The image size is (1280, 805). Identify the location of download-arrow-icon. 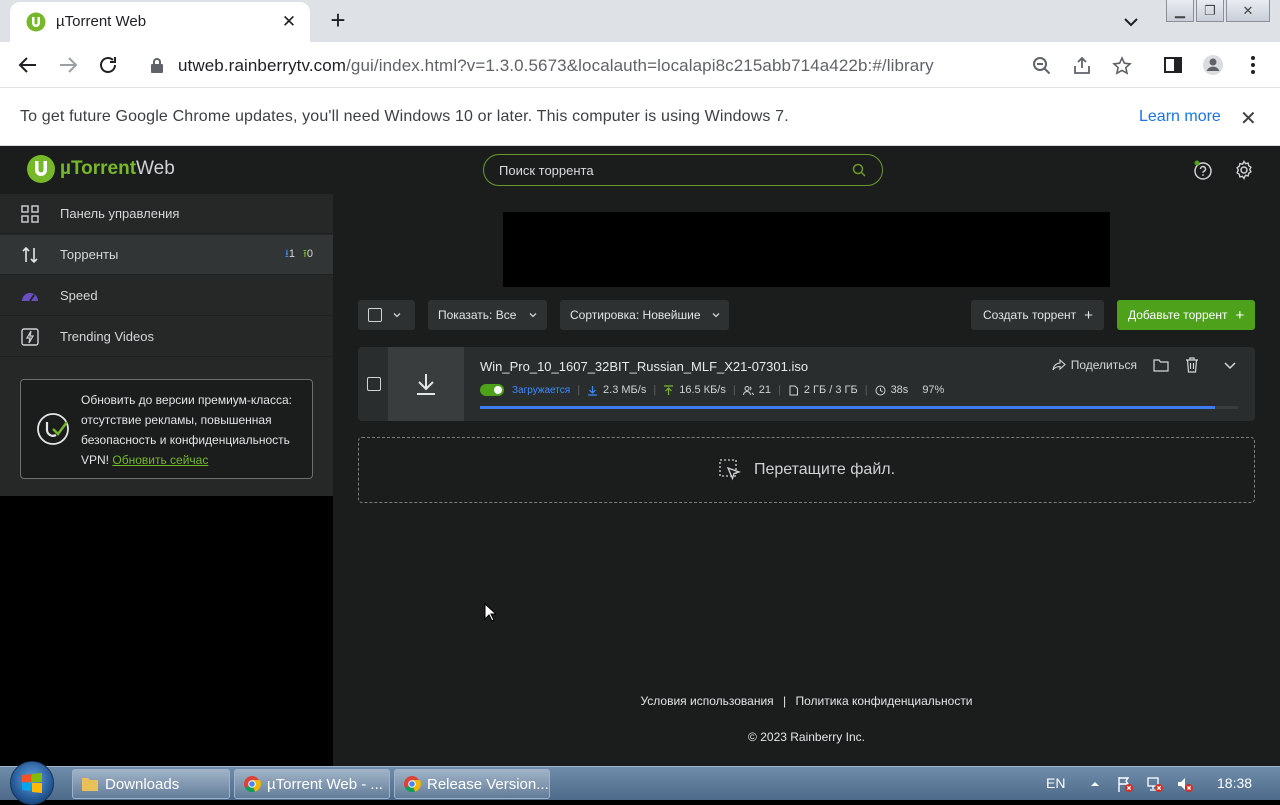
(426, 384).